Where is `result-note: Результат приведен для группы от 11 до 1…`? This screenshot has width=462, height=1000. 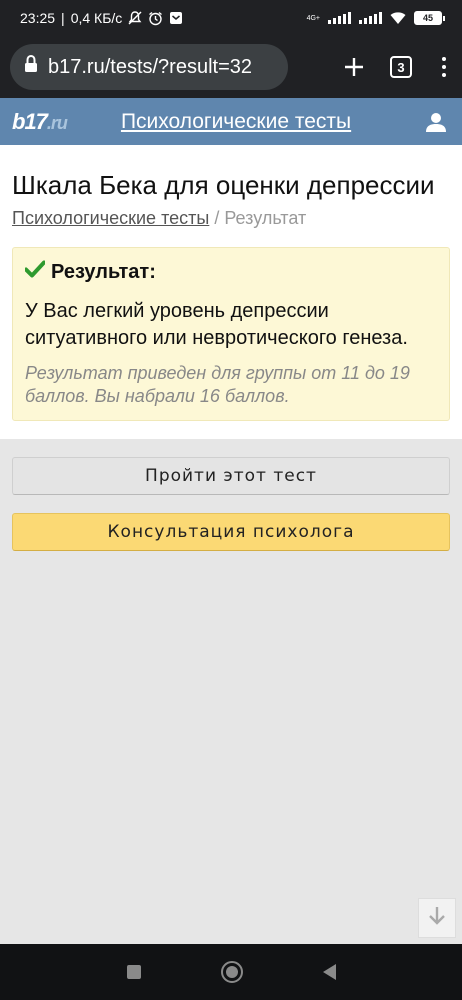 result-note: Результат приведен для группы от 11 до 1… is located at coordinates (217, 384).